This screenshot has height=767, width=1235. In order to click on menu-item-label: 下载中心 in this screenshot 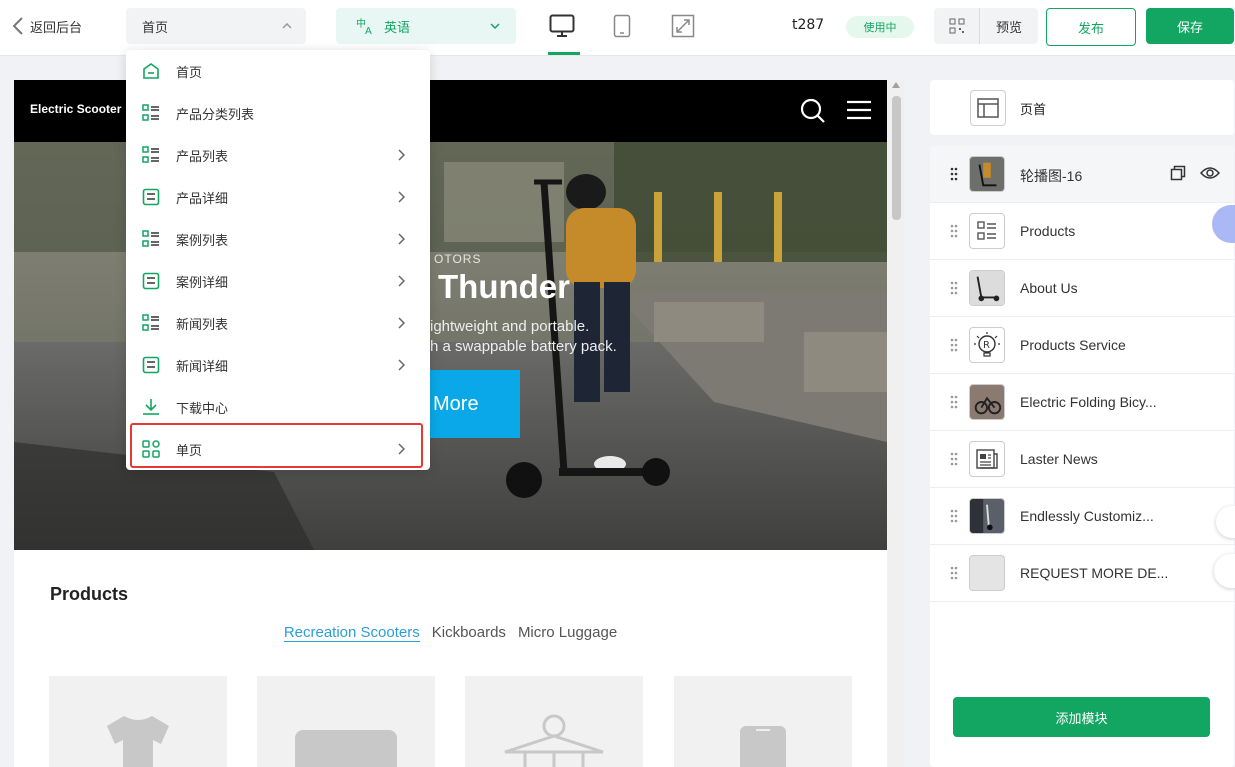, I will do `click(202, 409)`.